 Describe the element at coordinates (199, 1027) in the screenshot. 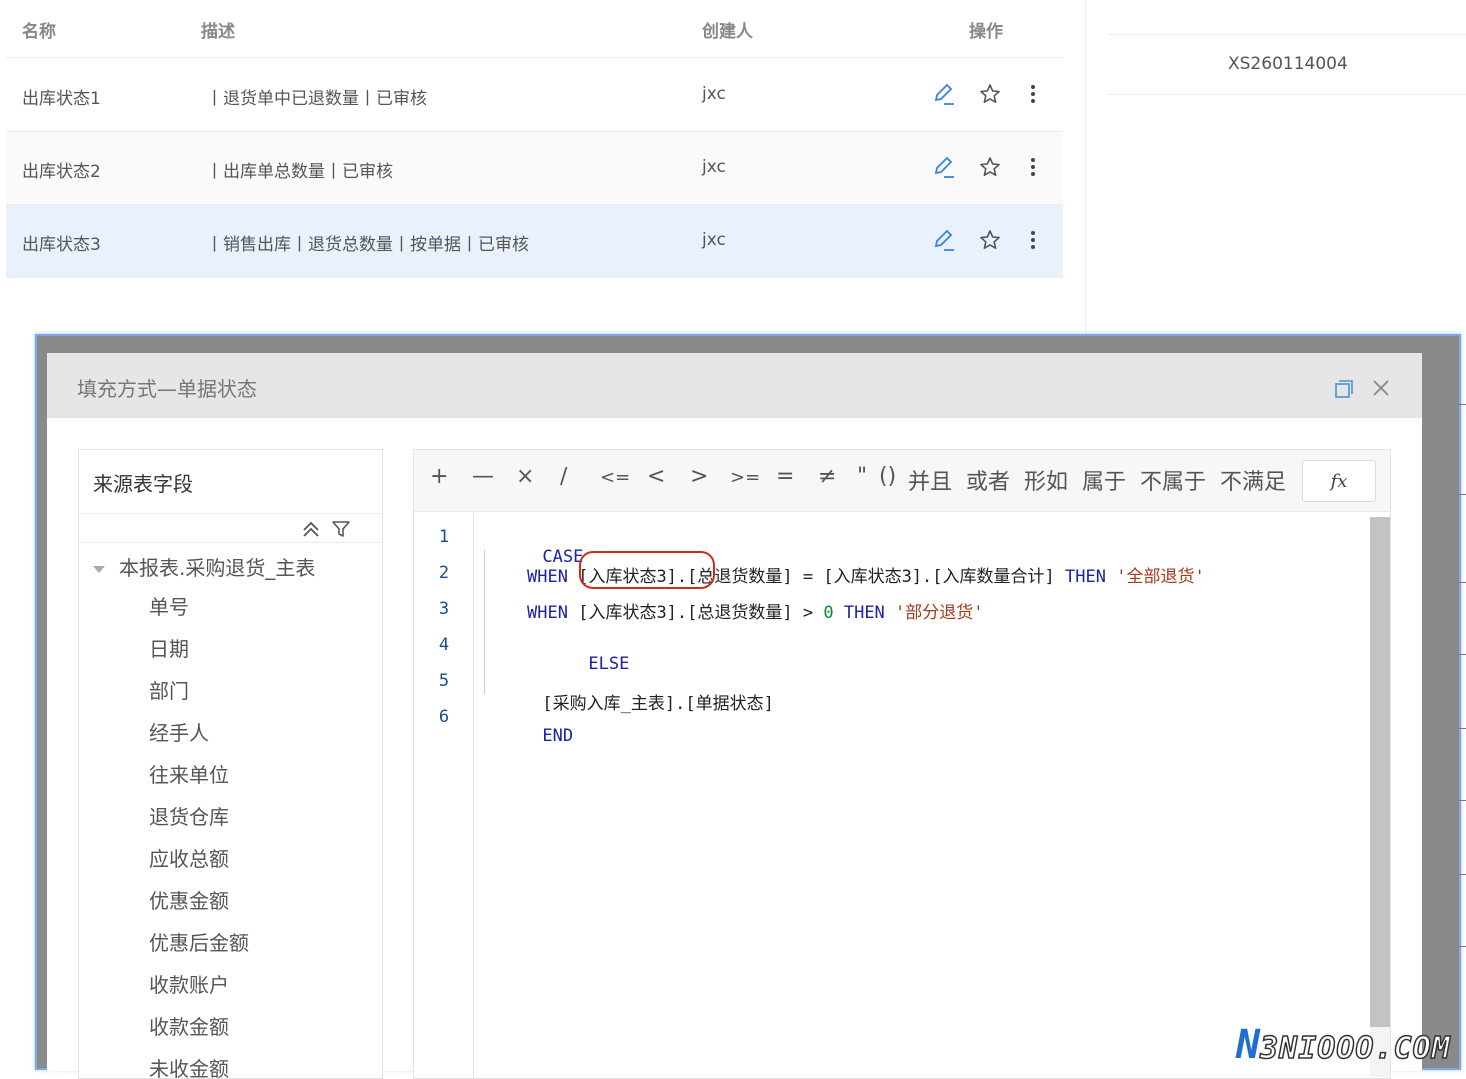

I see `field-item: 收款金额` at that location.